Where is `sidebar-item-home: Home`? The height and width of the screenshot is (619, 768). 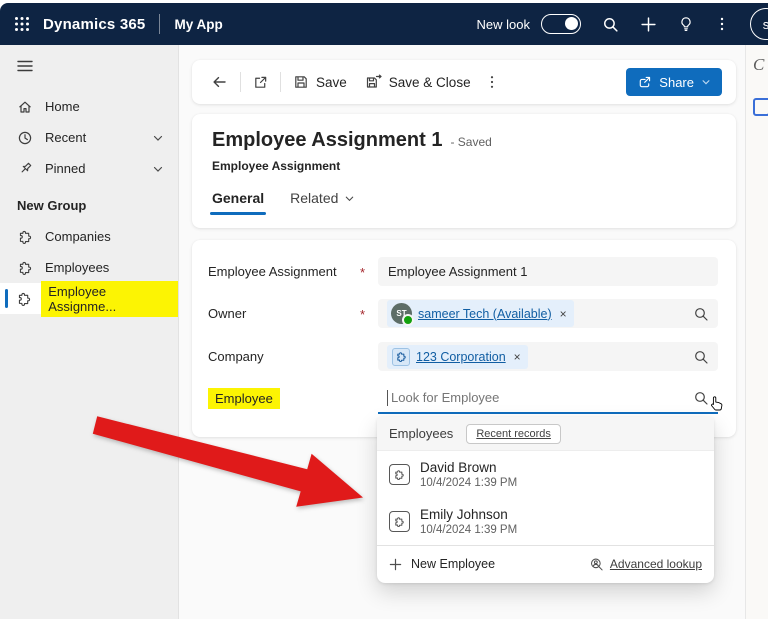 sidebar-item-home: Home is located at coordinates (89, 106).